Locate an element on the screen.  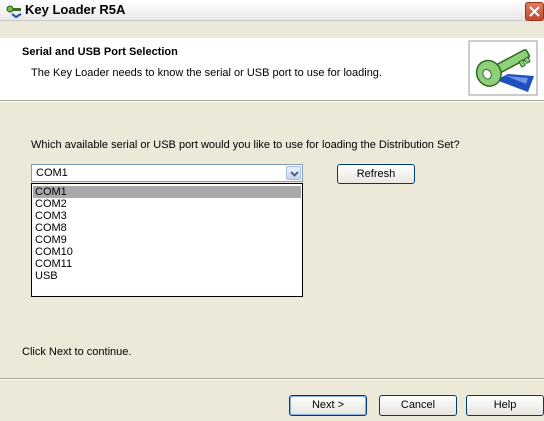
window-title: Key Loader R5A is located at coordinates (75, 9).